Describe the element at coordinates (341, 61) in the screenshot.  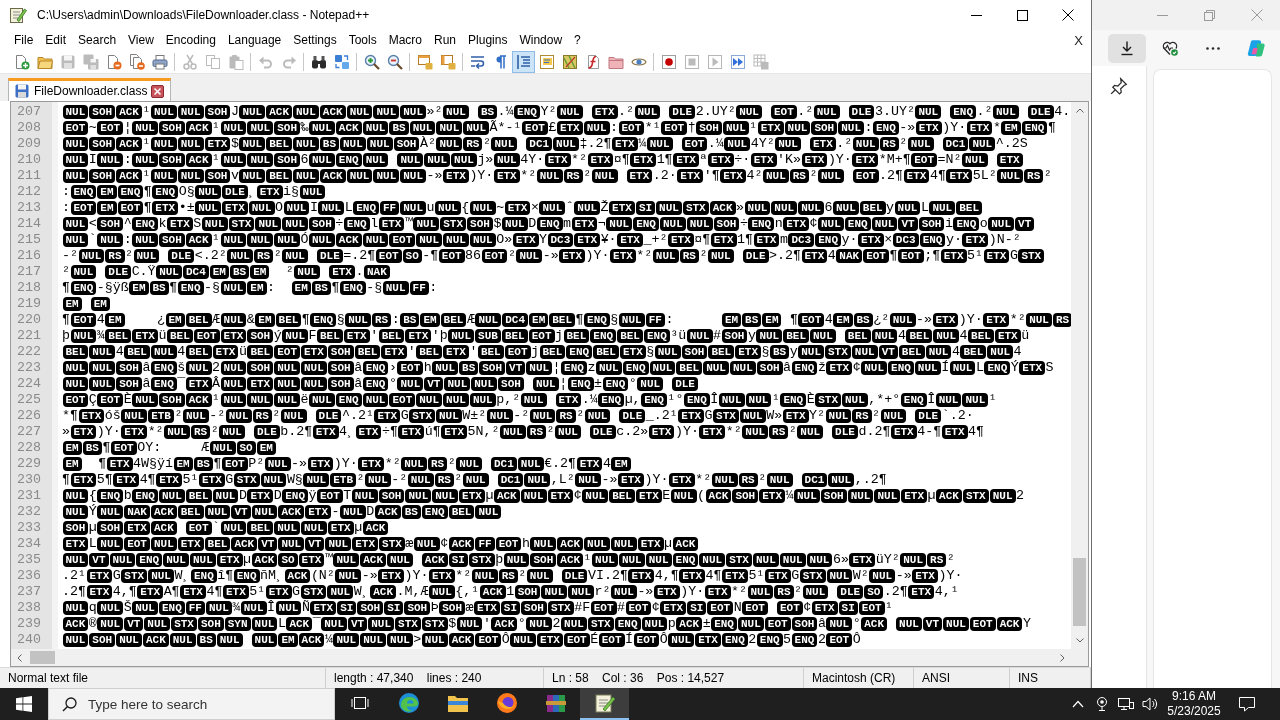
I see `find-replace-icon` at that location.